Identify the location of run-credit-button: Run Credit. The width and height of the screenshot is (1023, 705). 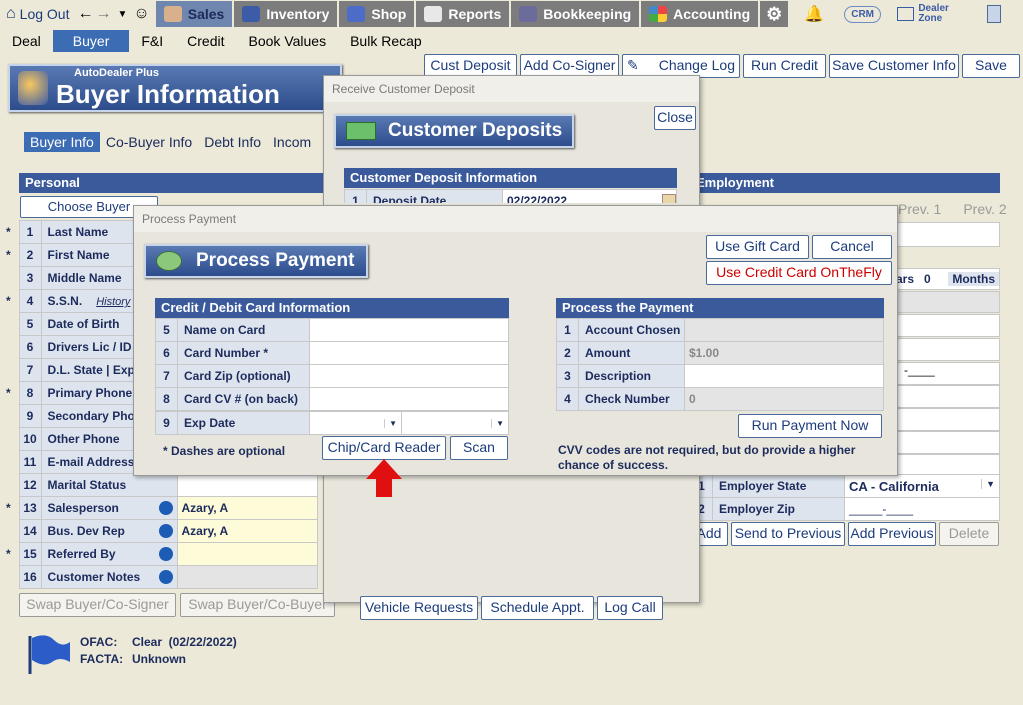
(784, 66).